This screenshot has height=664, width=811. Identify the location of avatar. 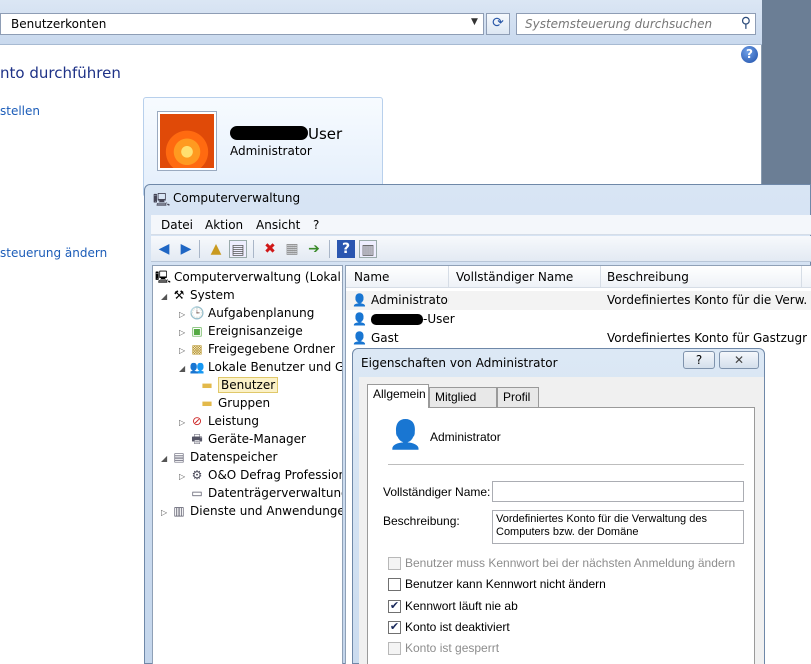
(187, 141).